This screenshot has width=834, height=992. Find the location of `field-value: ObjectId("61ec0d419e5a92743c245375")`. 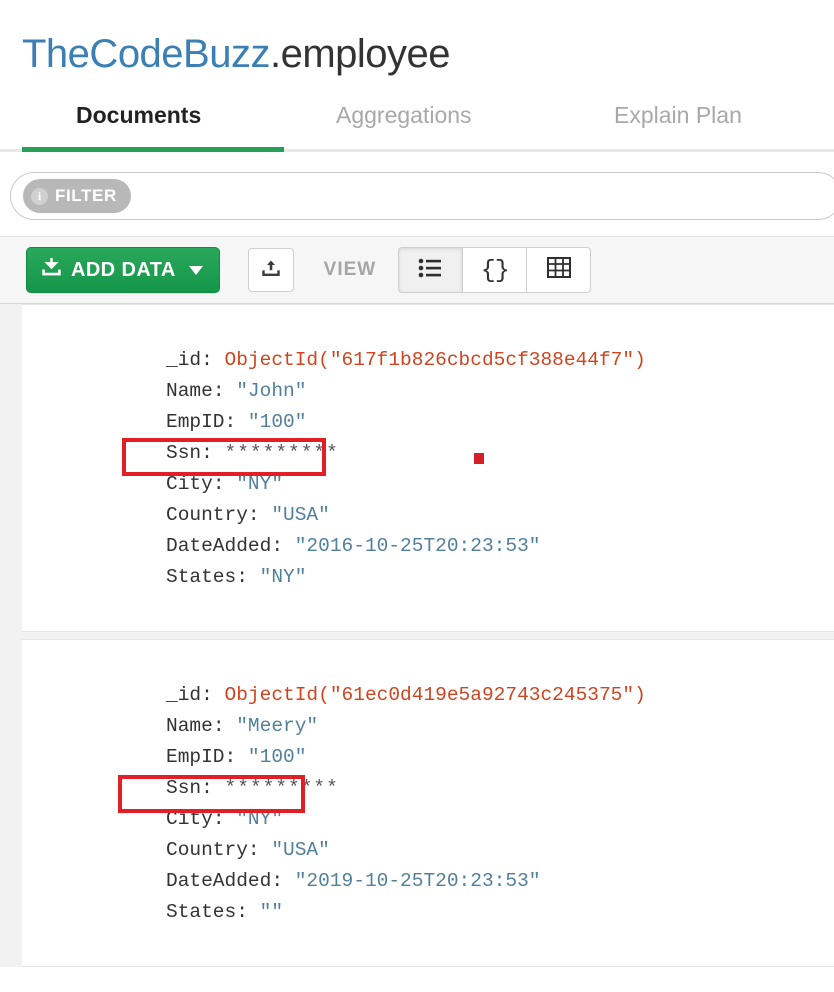

field-value: ObjectId("61ec0d419e5a92743c245375") is located at coordinates (435, 695).